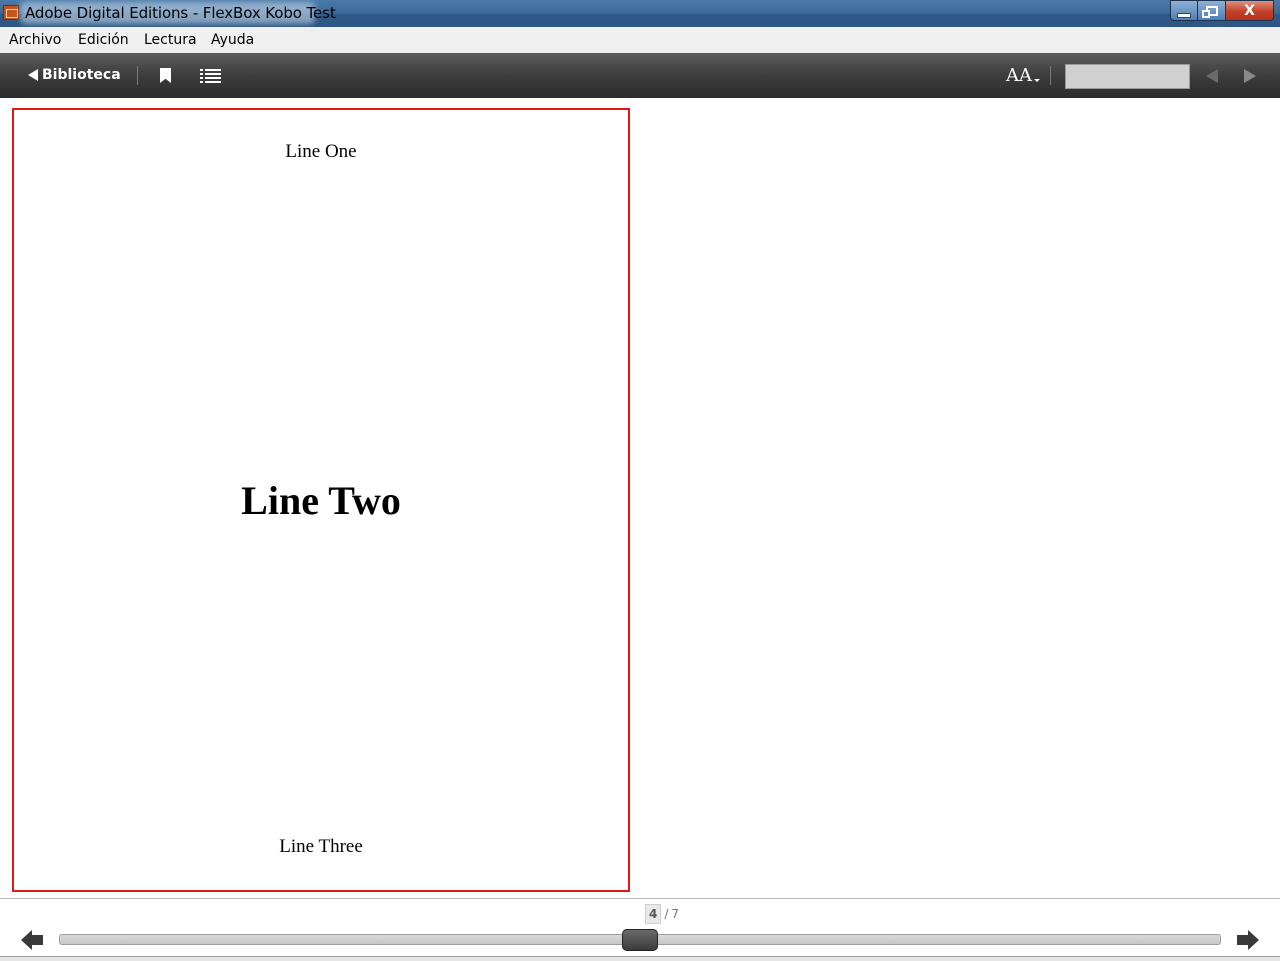 Image resolution: width=1280 pixels, height=961 pixels. Describe the element at coordinates (675, 914) in the screenshot. I see `total-pages: 7` at that location.